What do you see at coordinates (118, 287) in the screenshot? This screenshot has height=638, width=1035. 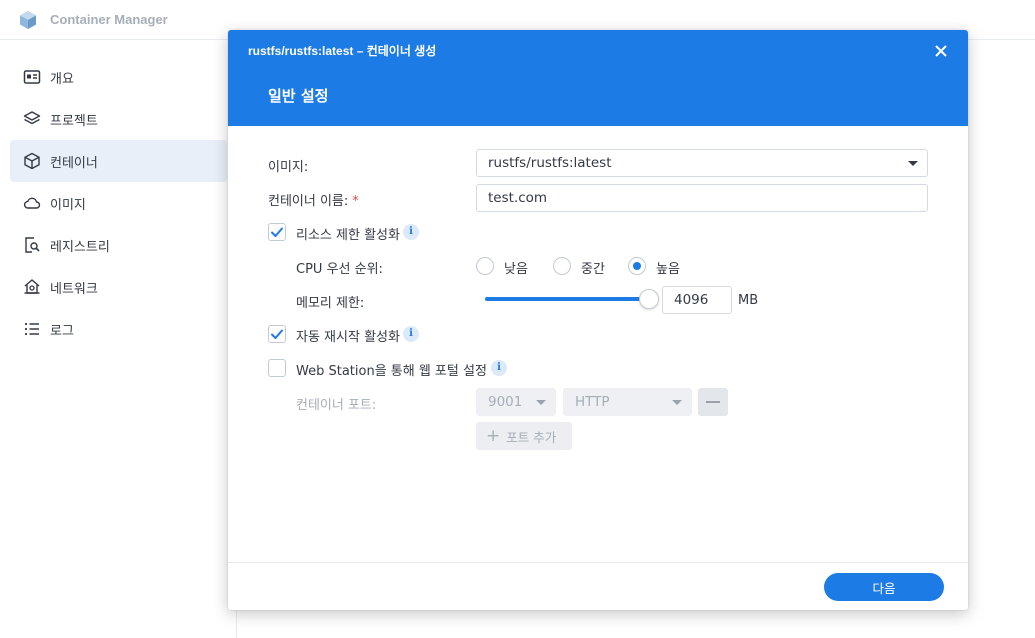 I see `sidebar-item-network: 네트워크` at bounding box center [118, 287].